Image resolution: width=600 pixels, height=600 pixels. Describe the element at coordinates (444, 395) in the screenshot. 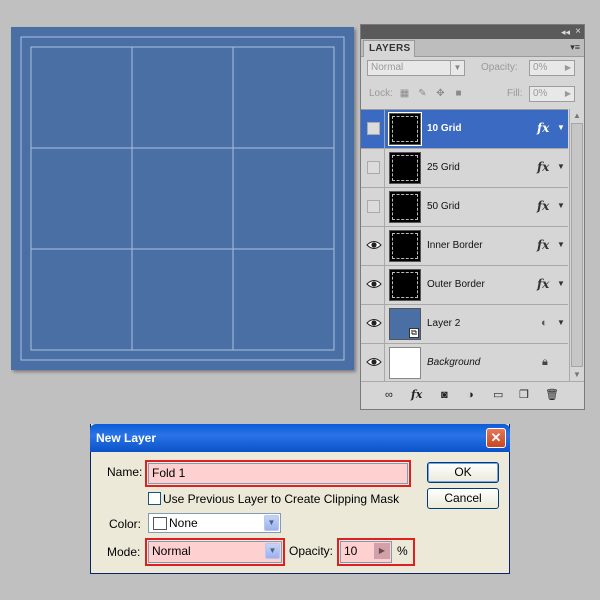

I see `mask-icon: ◙` at that location.